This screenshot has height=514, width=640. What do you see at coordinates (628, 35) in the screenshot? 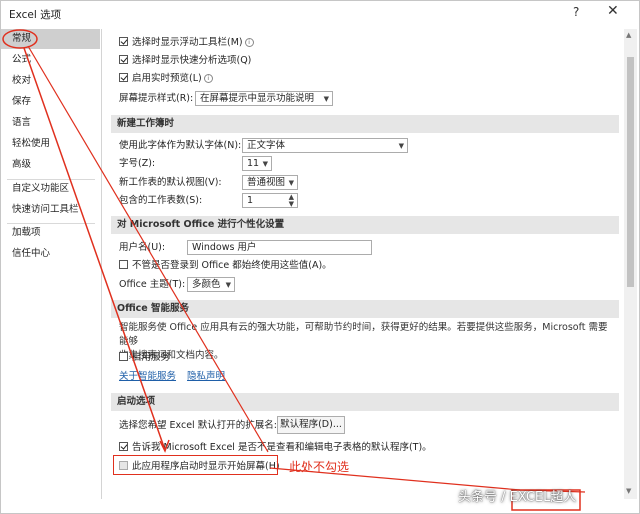
I see `scroll-up-icon: ▲` at bounding box center [628, 35].